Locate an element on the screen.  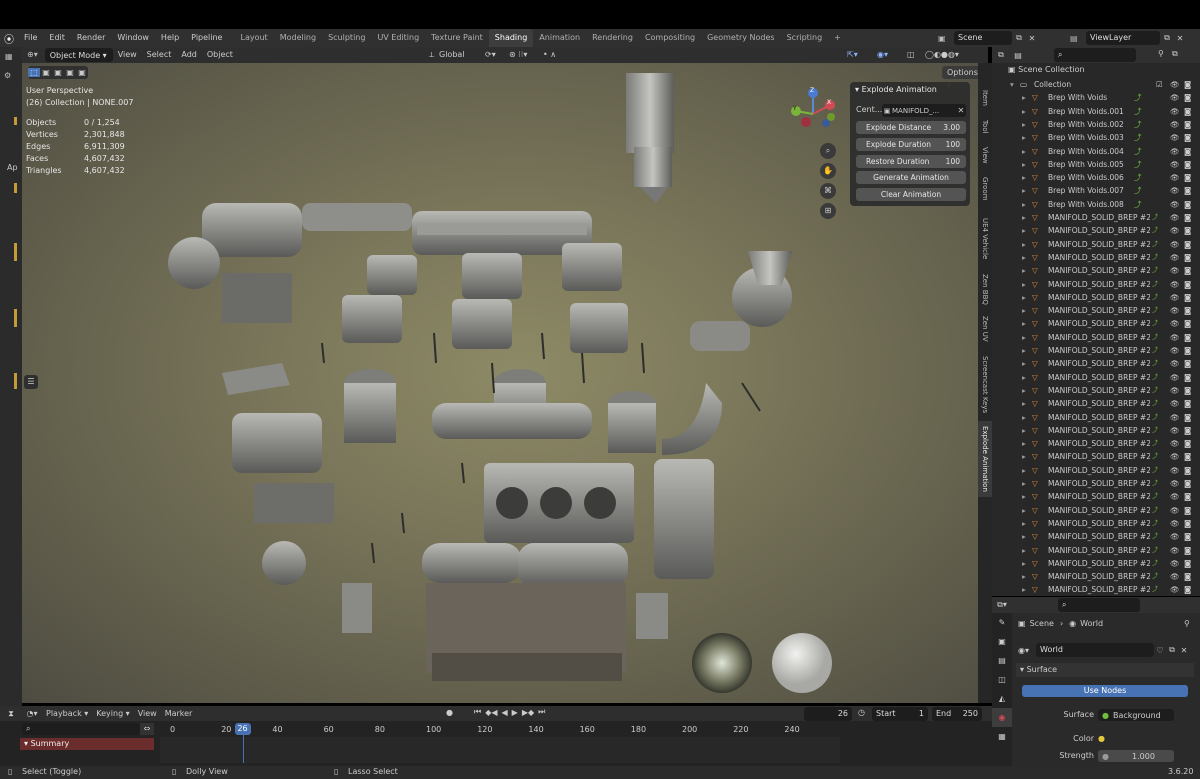
add-workspace-button: + is located at coordinates (837, 38).